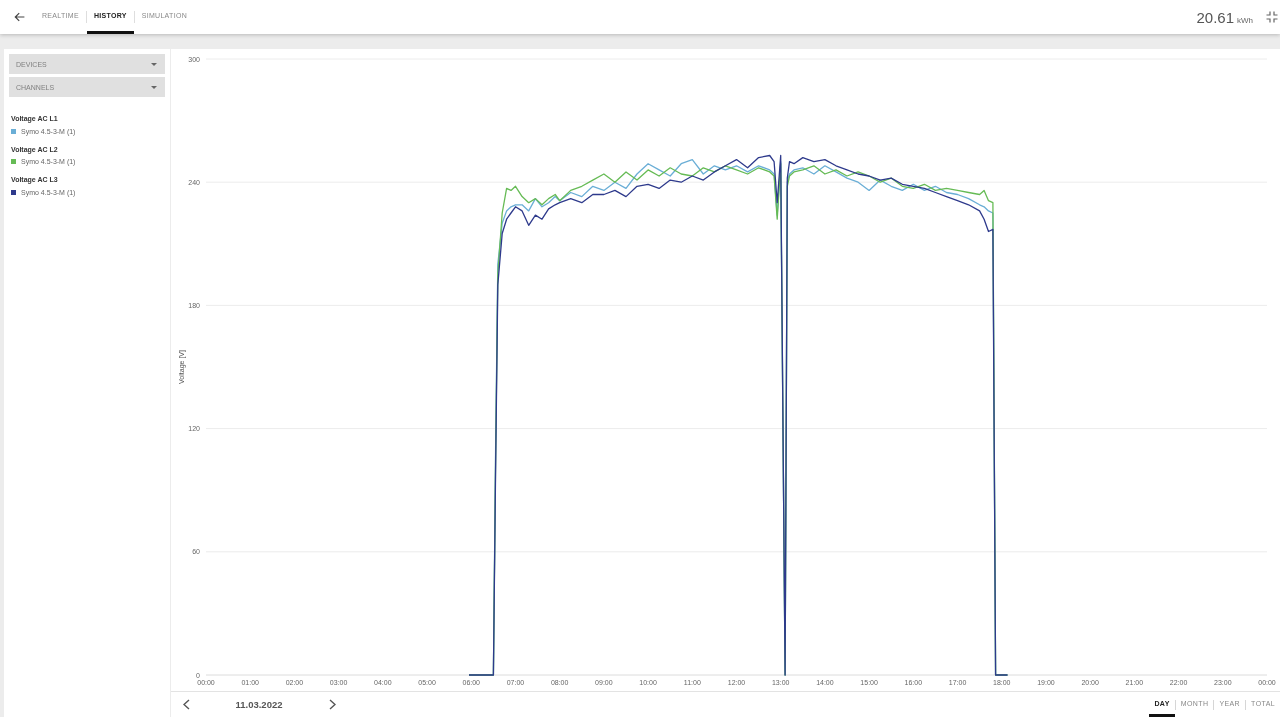 The height and width of the screenshot is (717, 1280). What do you see at coordinates (1245, 20) in the screenshot?
I see `energy-unit: kWh` at bounding box center [1245, 20].